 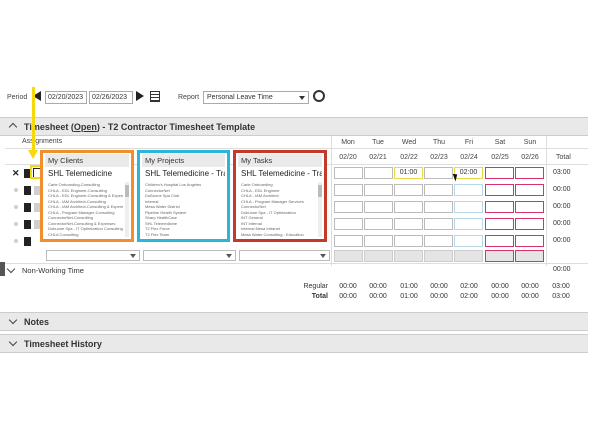 What do you see at coordinates (408, 173) in the screenshot?
I see `hours-cell: 01:00` at bounding box center [408, 173].